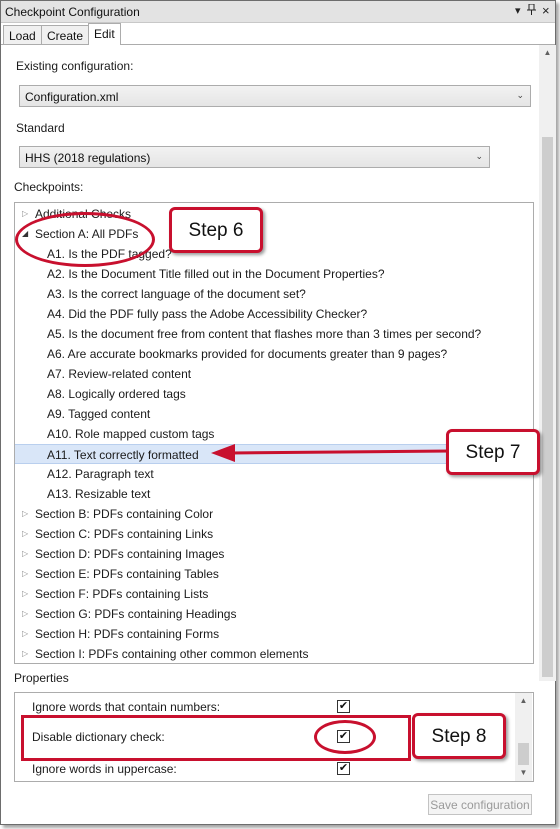 This screenshot has width=560, height=829. Describe the element at coordinates (254, 157) in the screenshot. I see `standard-dropdown: HHS (2018 regulations) ⌄` at that location.